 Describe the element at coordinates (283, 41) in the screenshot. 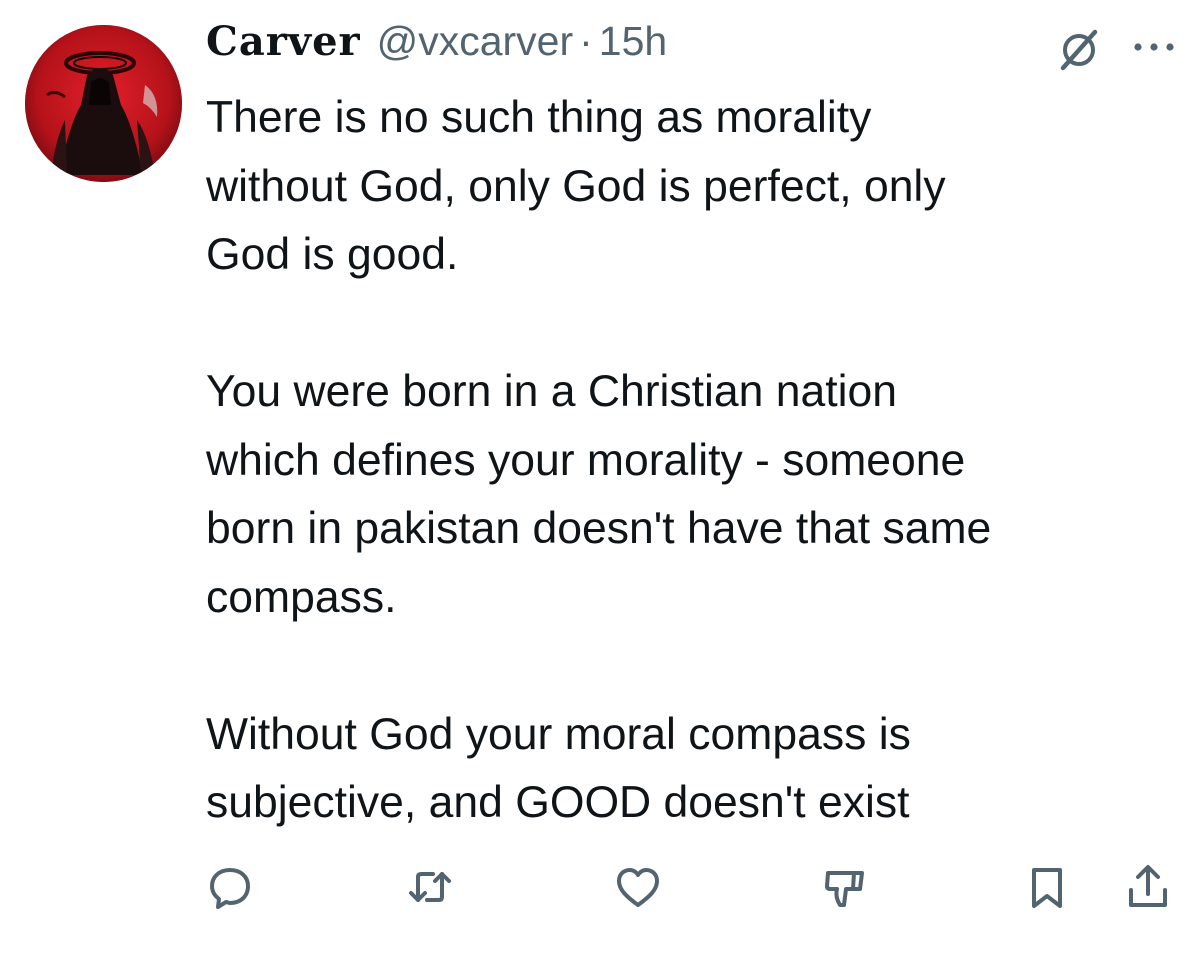

I see `display-name: Carver` at that location.